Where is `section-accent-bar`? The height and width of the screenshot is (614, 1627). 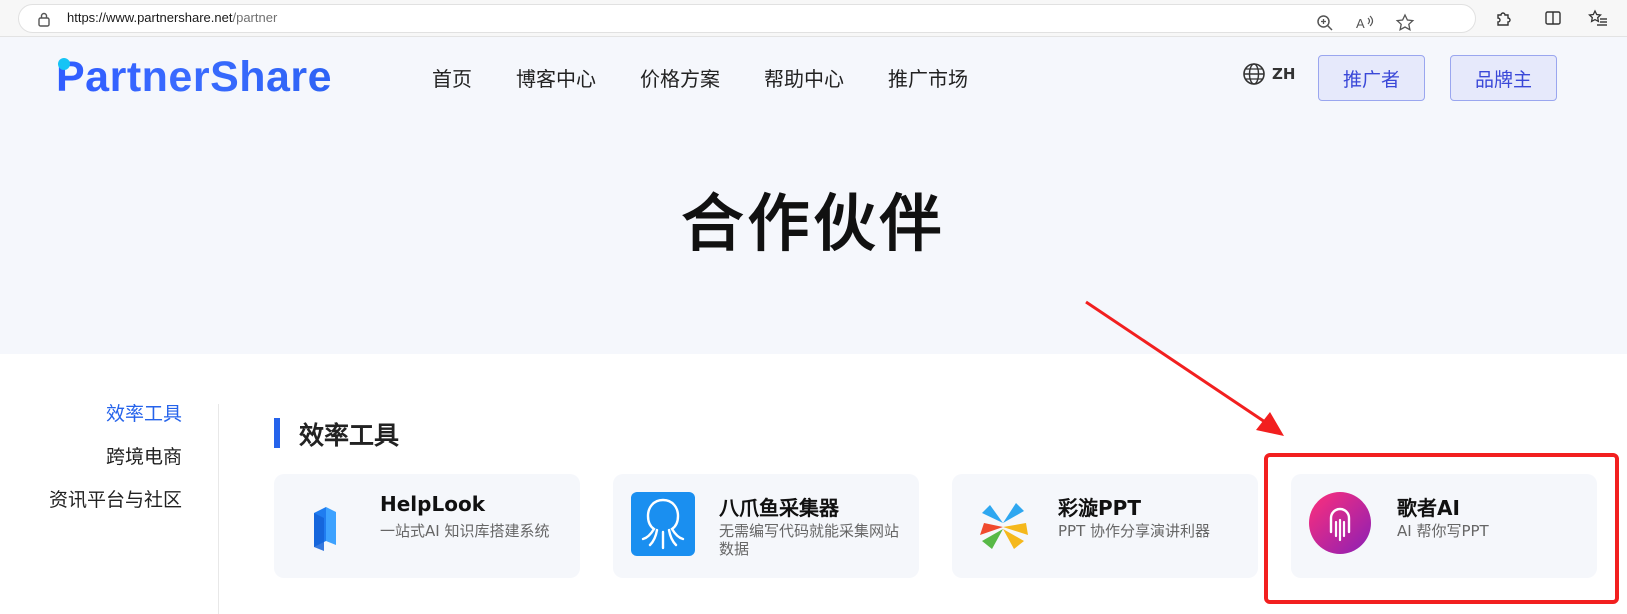
section-accent-bar is located at coordinates (277, 433).